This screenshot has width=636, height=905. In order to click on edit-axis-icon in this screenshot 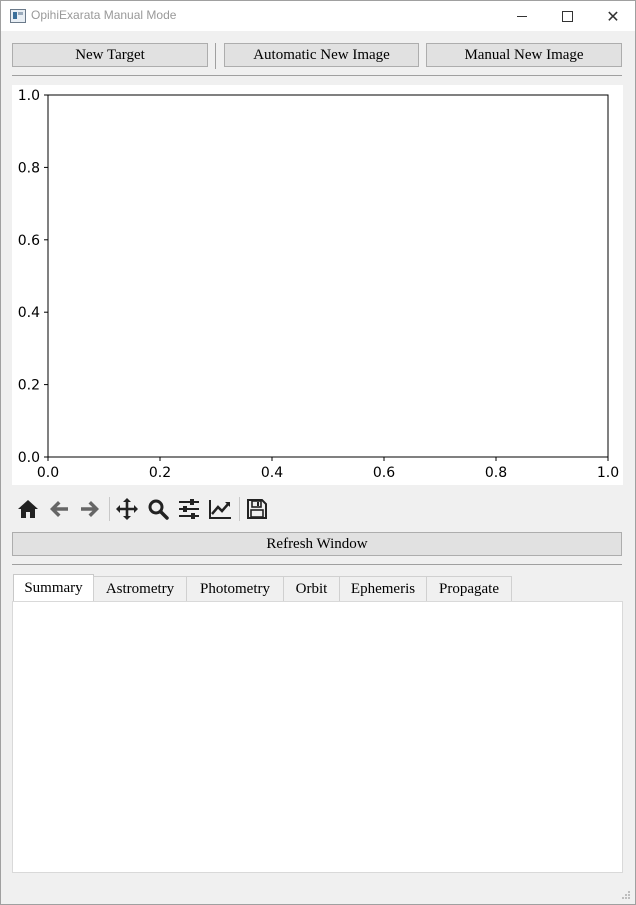, I will do `click(220, 509)`.